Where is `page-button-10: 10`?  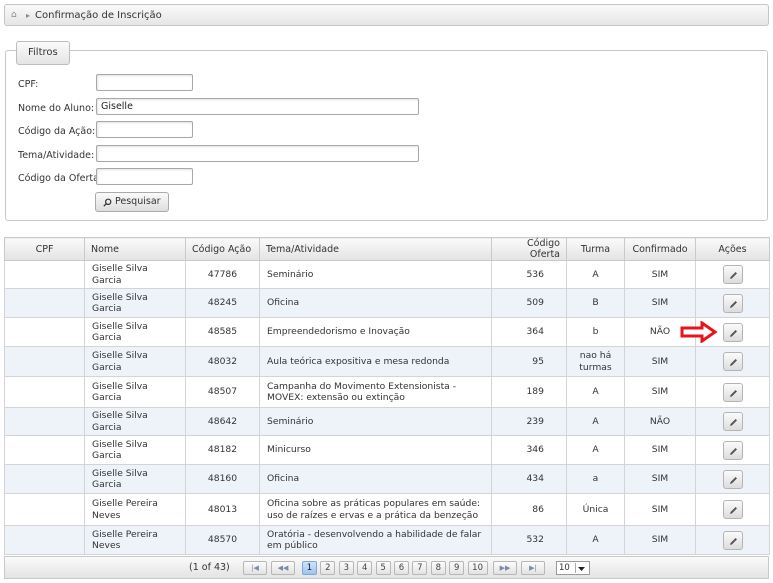 page-button-10: 10 is located at coordinates (477, 568).